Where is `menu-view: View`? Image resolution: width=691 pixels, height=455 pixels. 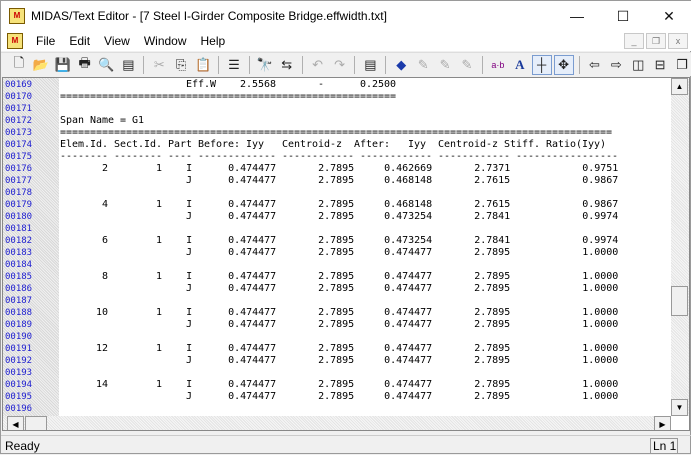 menu-view: View is located at coordinates (117, 41).